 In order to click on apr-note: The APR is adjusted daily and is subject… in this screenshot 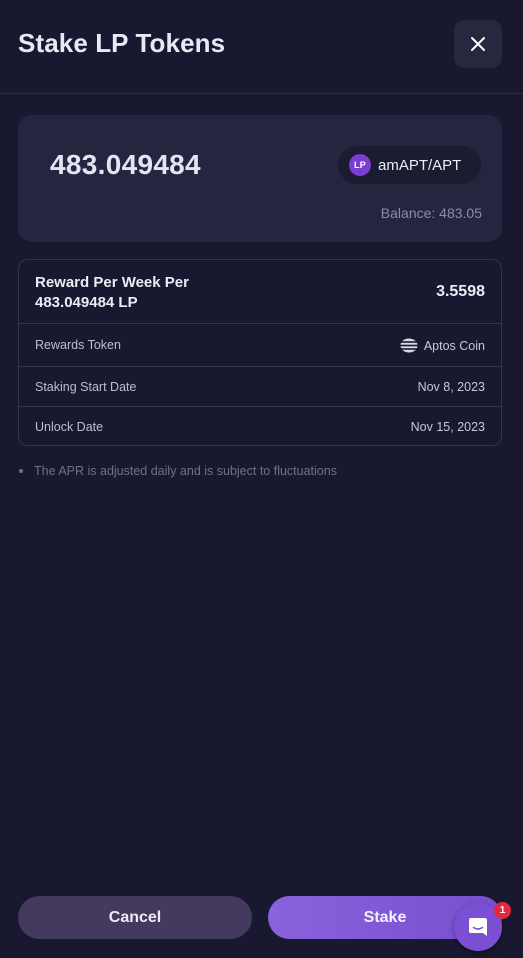, I will do `click(178, 471)`.